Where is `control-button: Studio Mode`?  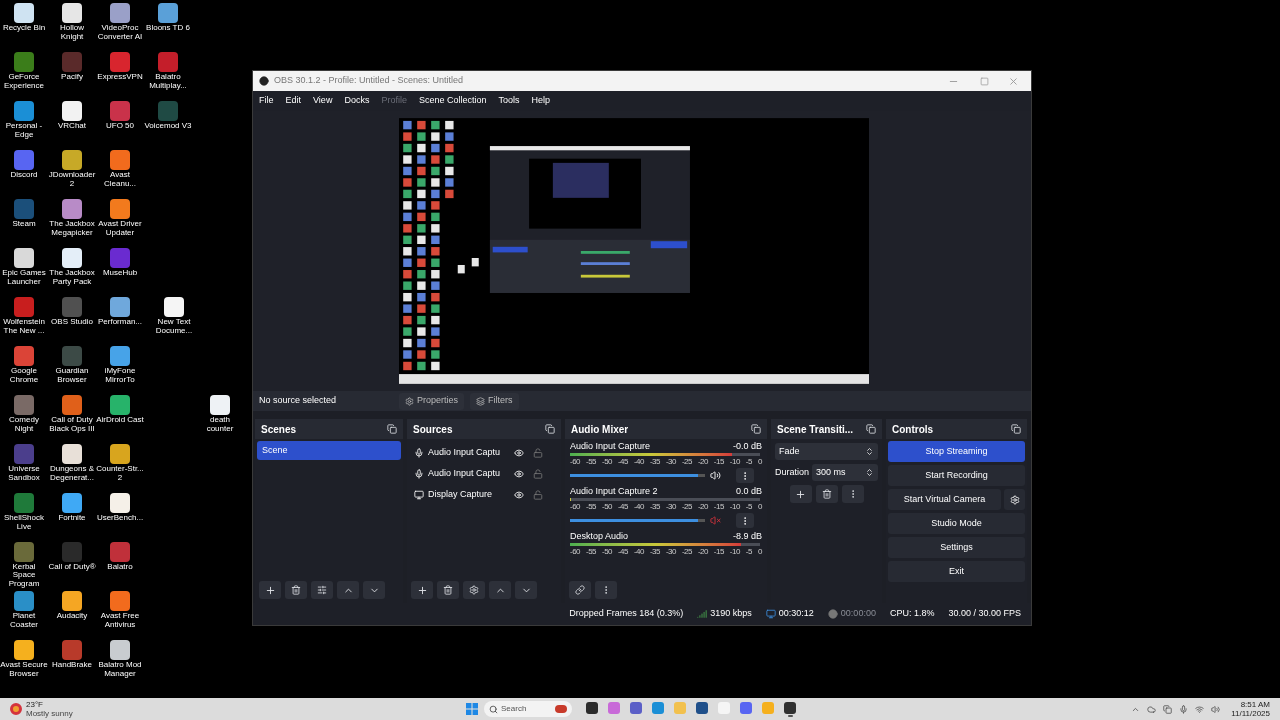
control-button: Studio Mode is located at coordinates (956, 523).